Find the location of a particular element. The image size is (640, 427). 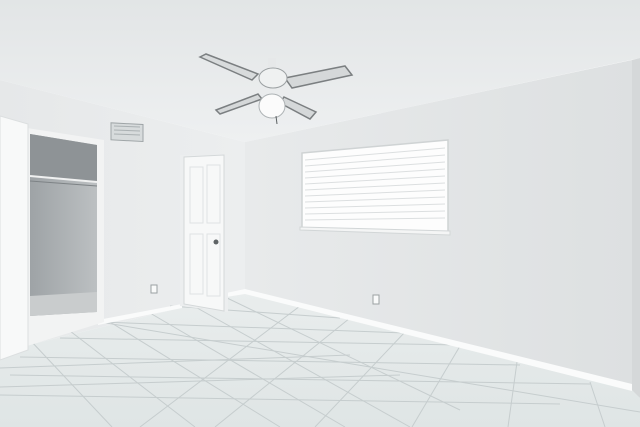

right-corner-wall is located at coordinates (636, 228).